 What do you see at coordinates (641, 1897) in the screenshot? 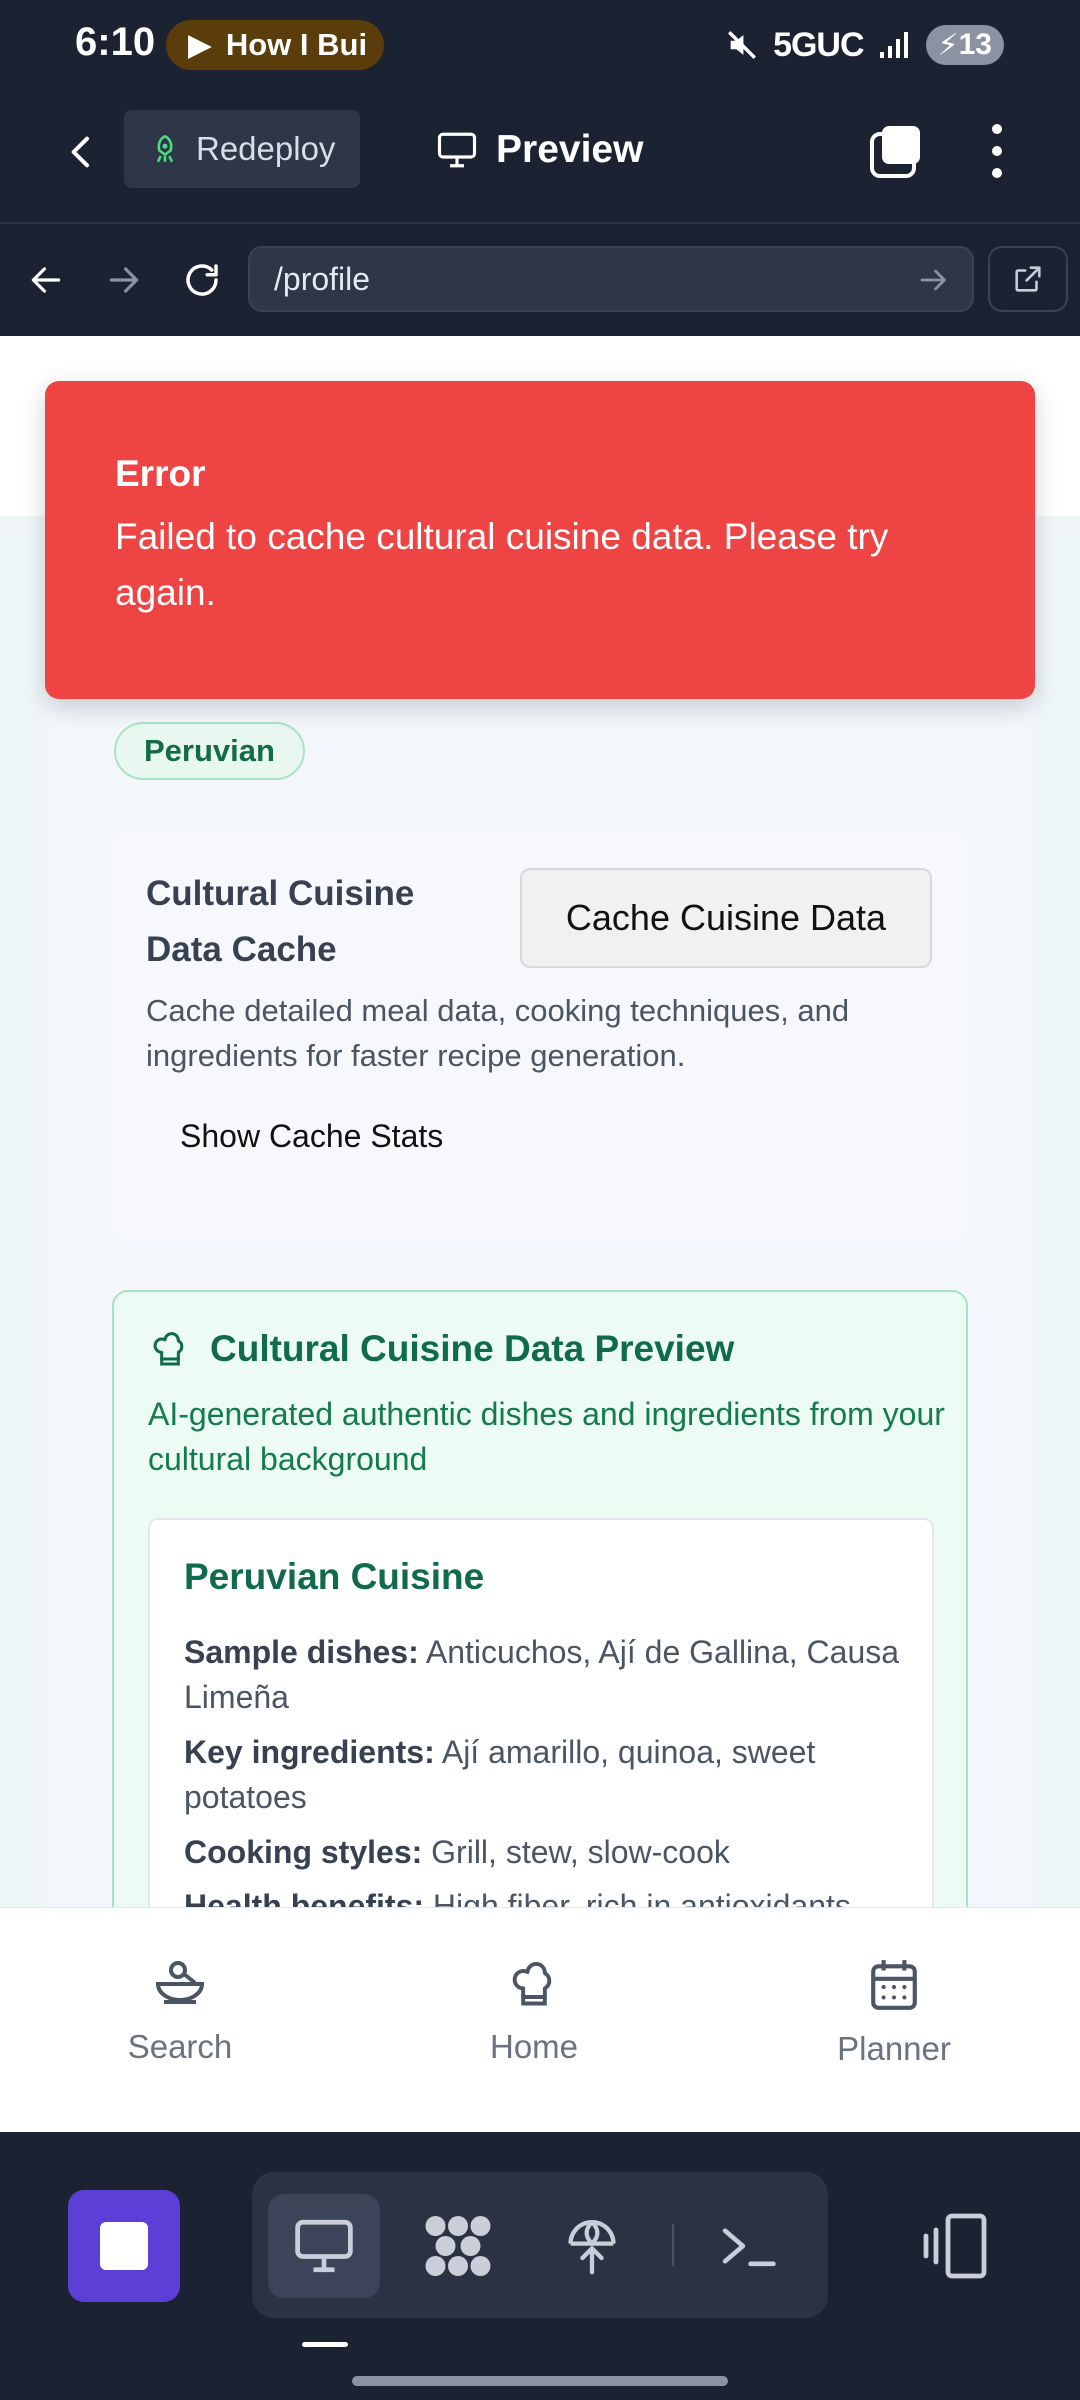
I see `row-value: High fiber, rich in antioxidants` at bounding box center [641, 1897].